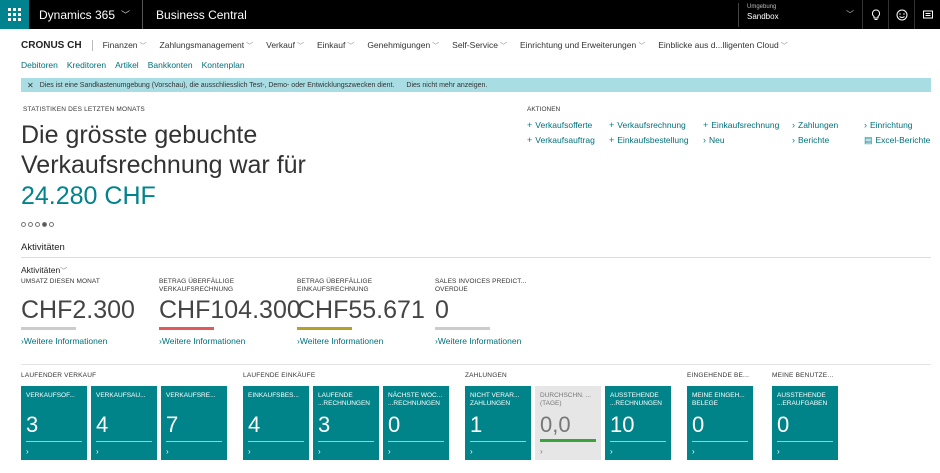 The image size is (940, 473). I want to click on kpi-value: CHF104.300, so click(230, 310).